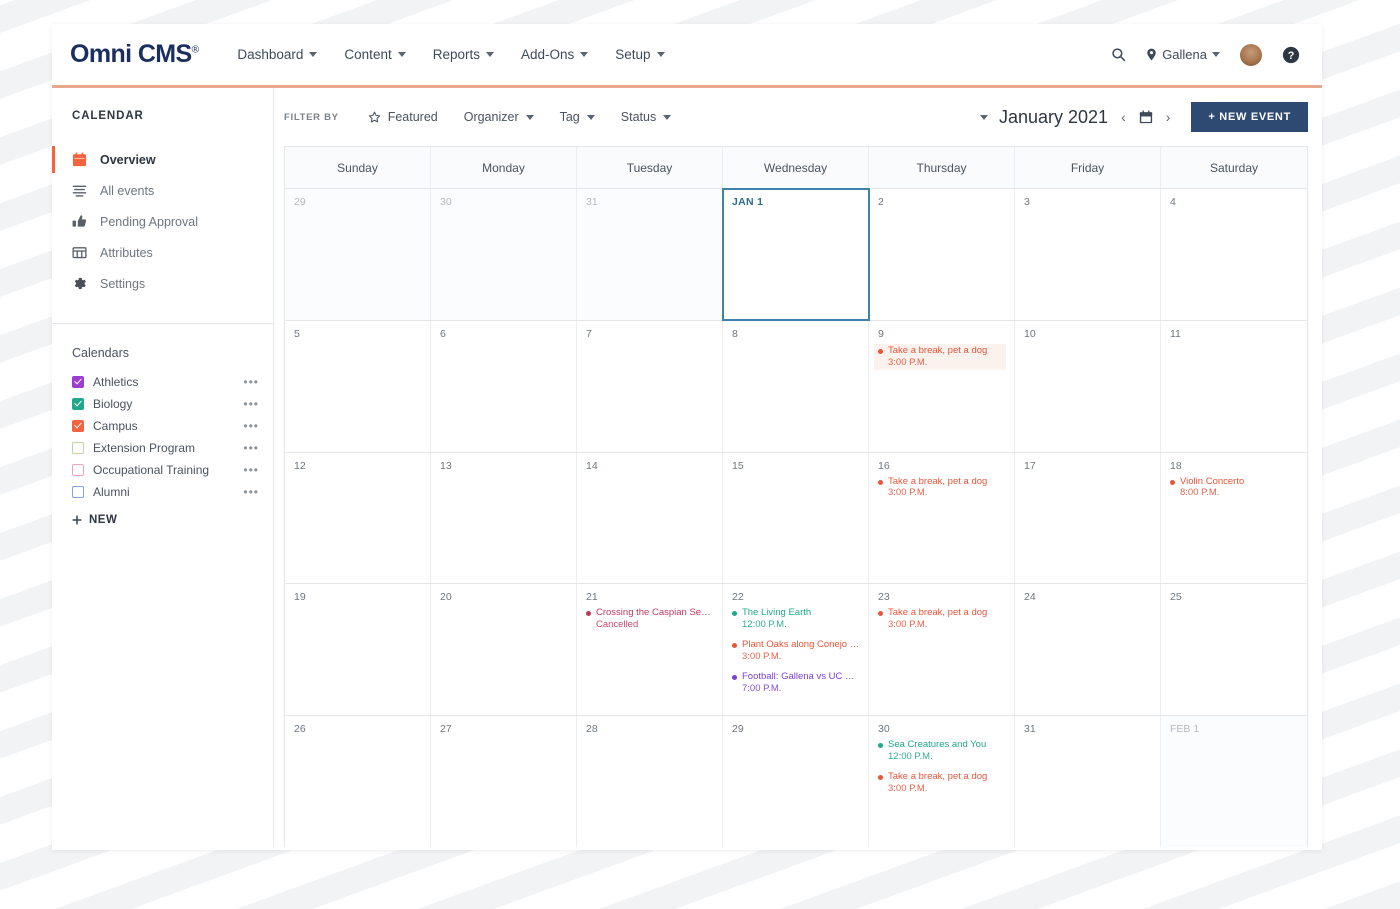  Describe the element at coordinates (577, 117) in the screenshot. I see `filter-tag: Tag` at that location.